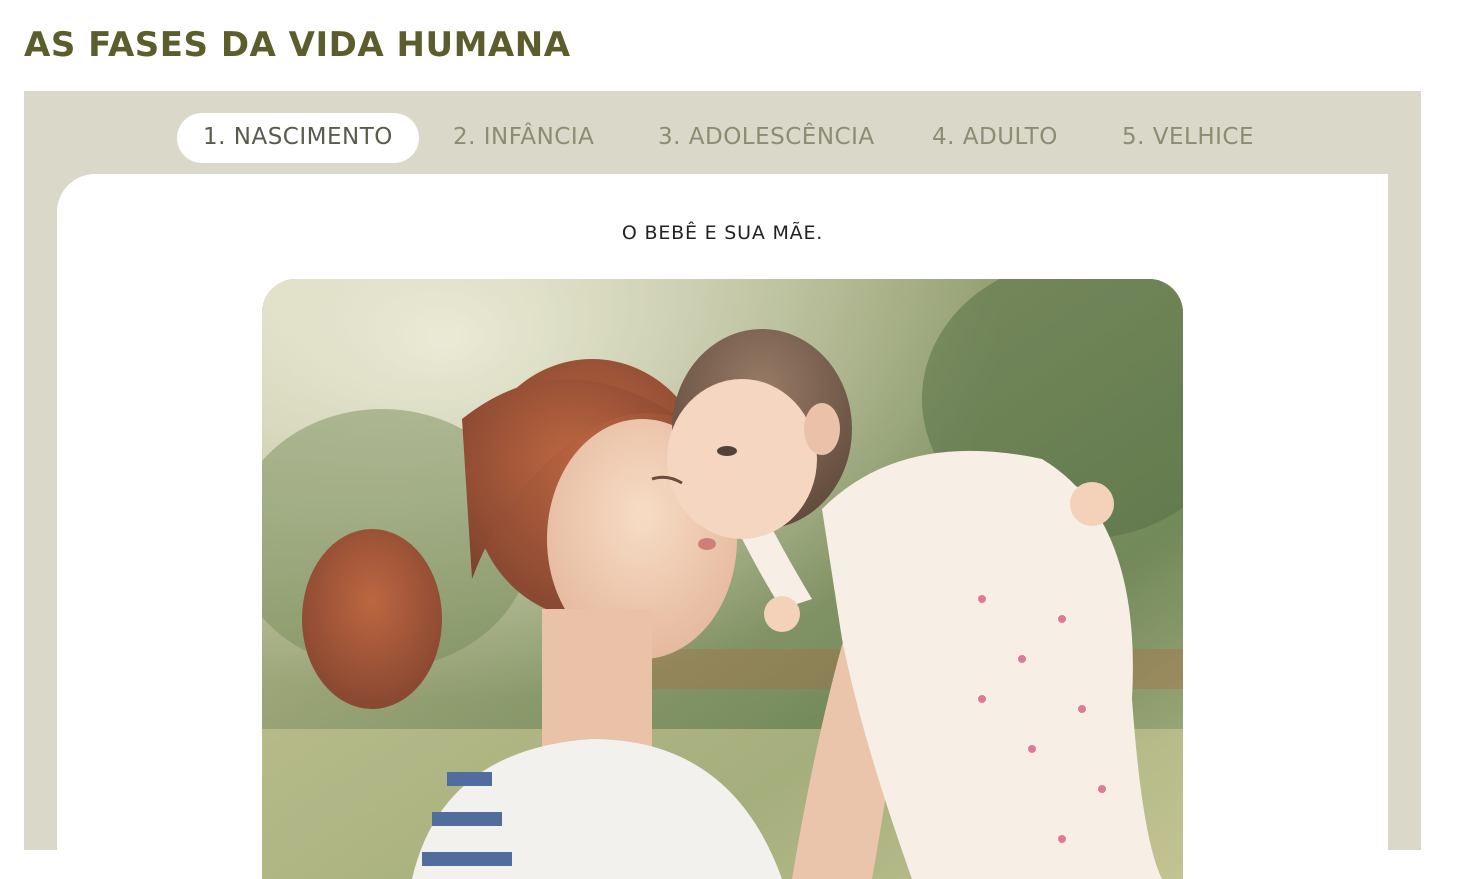 The width and height of the screenshot is (1460, 879). I want to click on photo-caption: O BEBÊ E SUA MÃE., so click(722, 233).